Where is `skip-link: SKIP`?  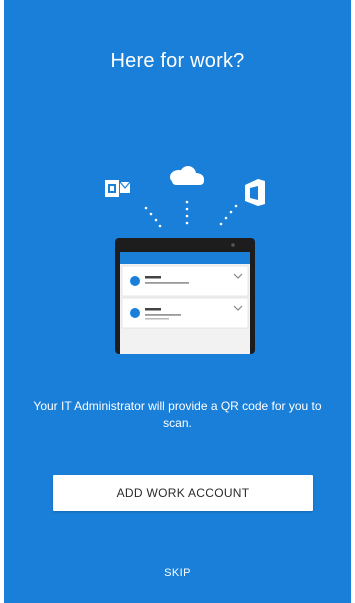
skip-link: SKIP is located at coordinates (177, 573).